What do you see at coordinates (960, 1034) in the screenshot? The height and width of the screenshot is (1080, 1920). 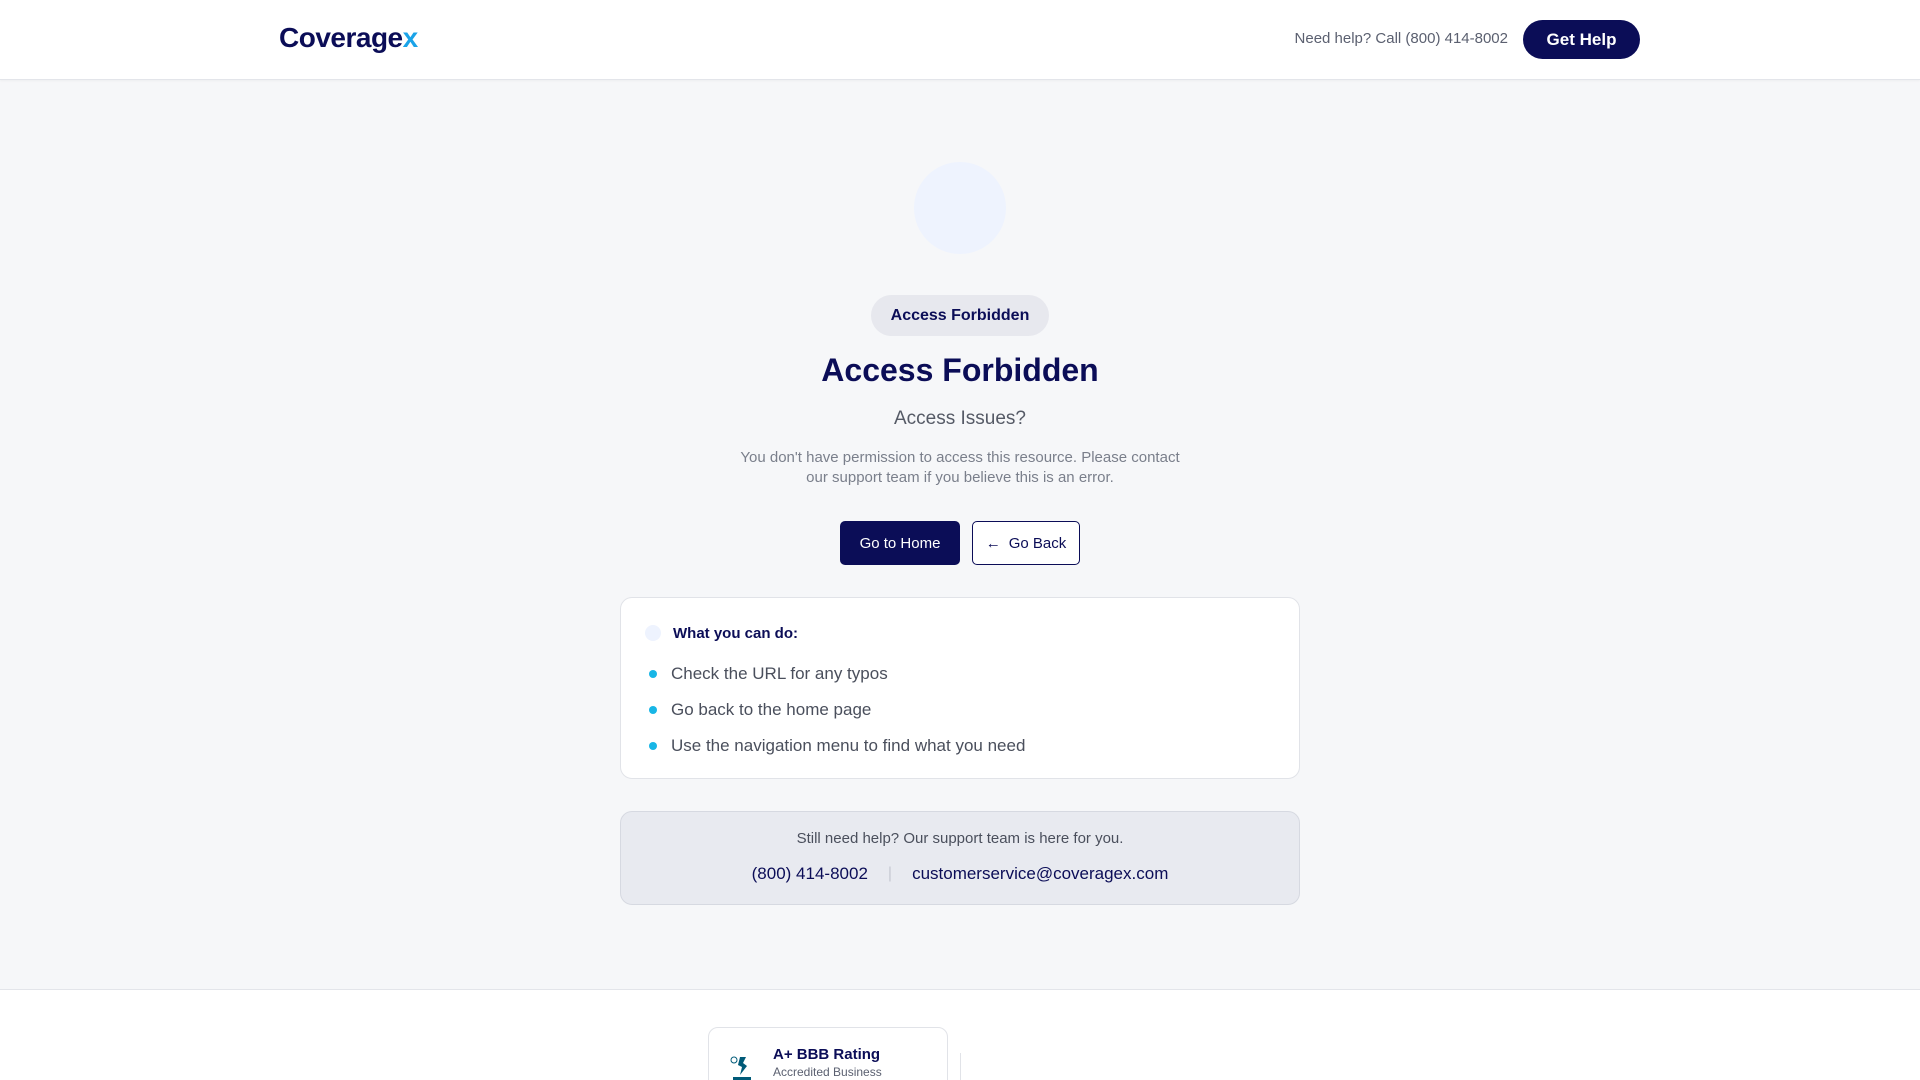 I see `site-footer: A+ BBB Rating Accredited Business` at bounding box center [960, 1034].